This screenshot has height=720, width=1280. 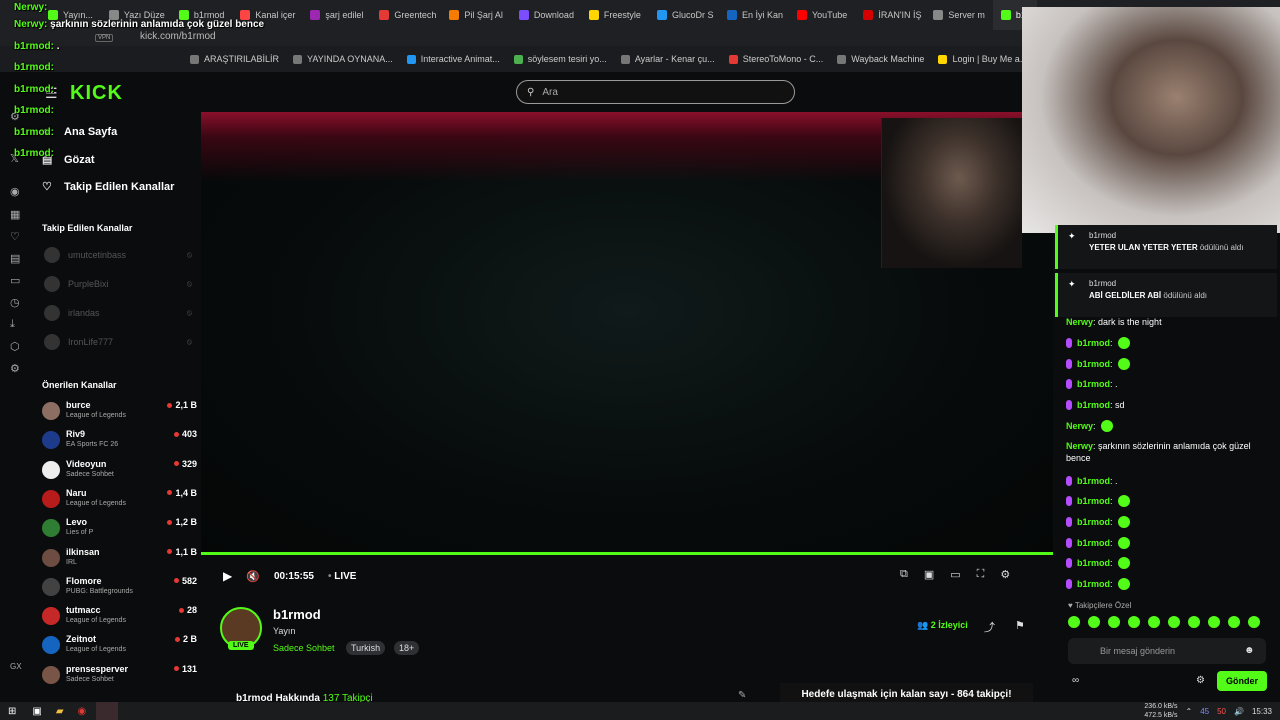 What do you see at coordinates (929, 574) in the screenshot?
I see `clip-icon: ▣` at bounding box center [929, 574].